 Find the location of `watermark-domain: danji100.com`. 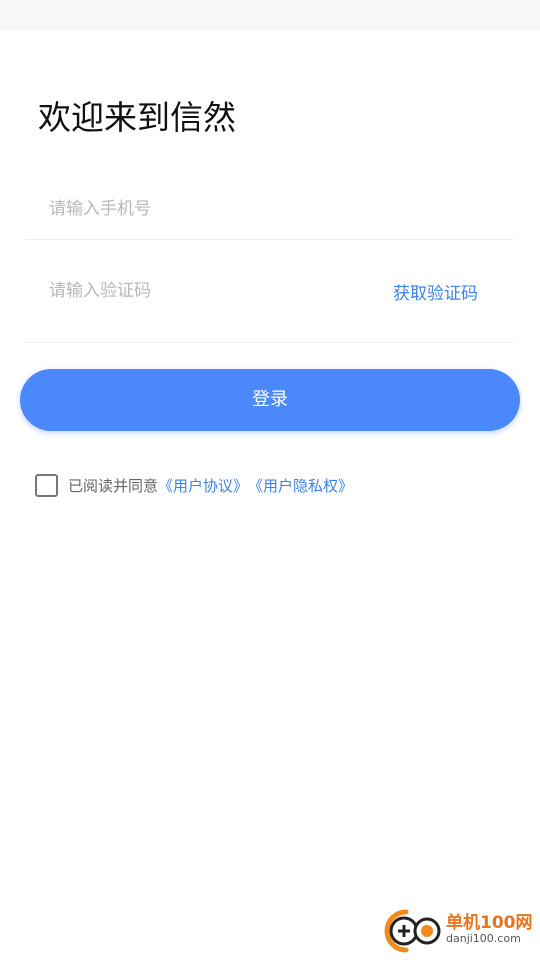

watermark-domain: danji100.com is located at coordinates (483, 938).